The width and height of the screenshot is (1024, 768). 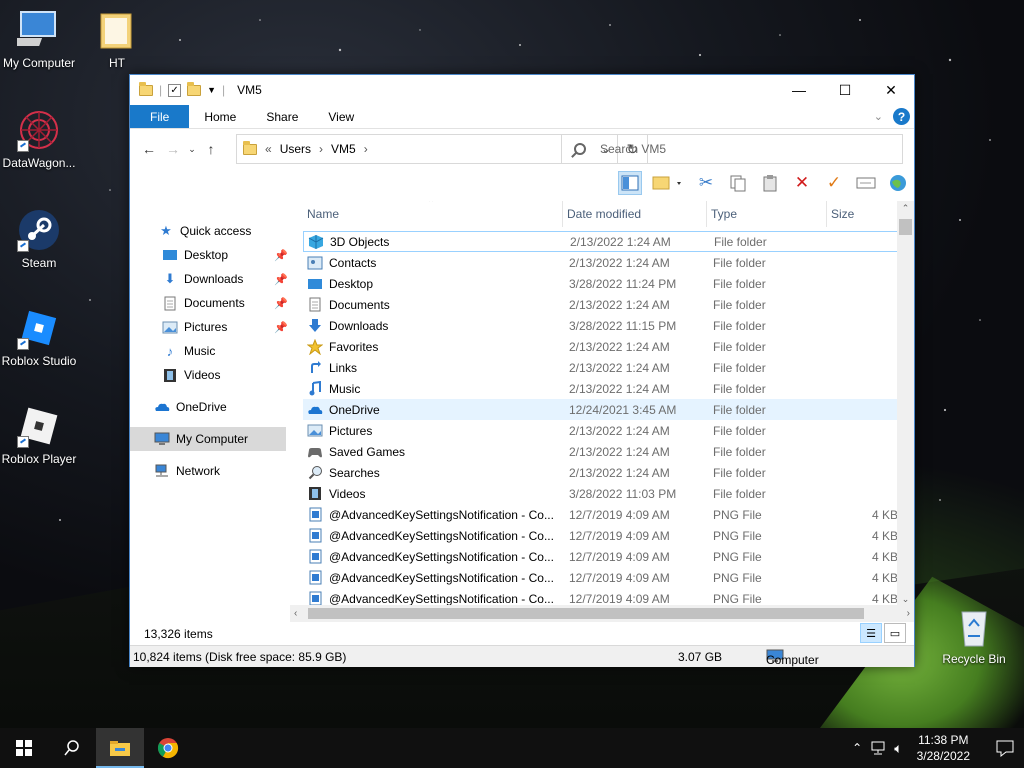 What do you see at coordinates (608, 472) in the screenshot?
I see `table-row: Searches 2/13/2022 1:24 AM File folder` at bounding box center [608, 472].